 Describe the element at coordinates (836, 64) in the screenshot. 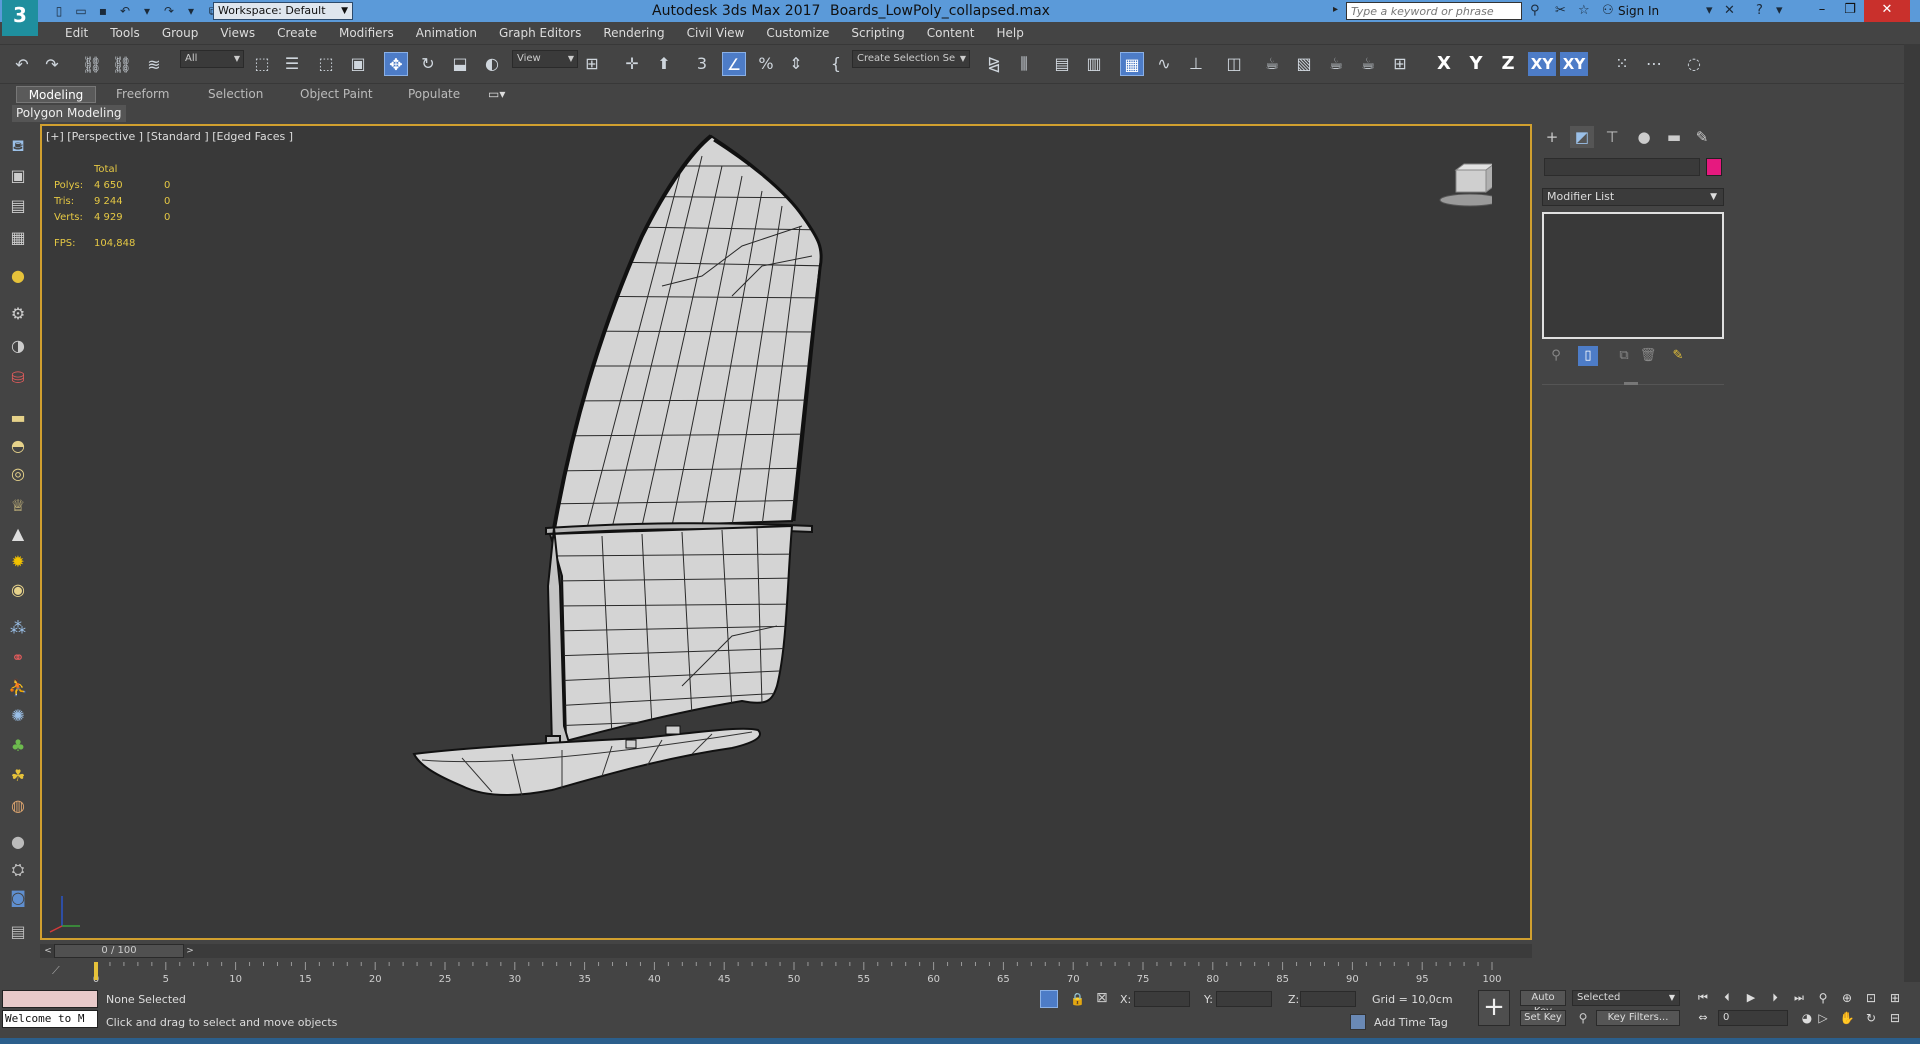

I see `edit-named-selections-icon: {` at that location.